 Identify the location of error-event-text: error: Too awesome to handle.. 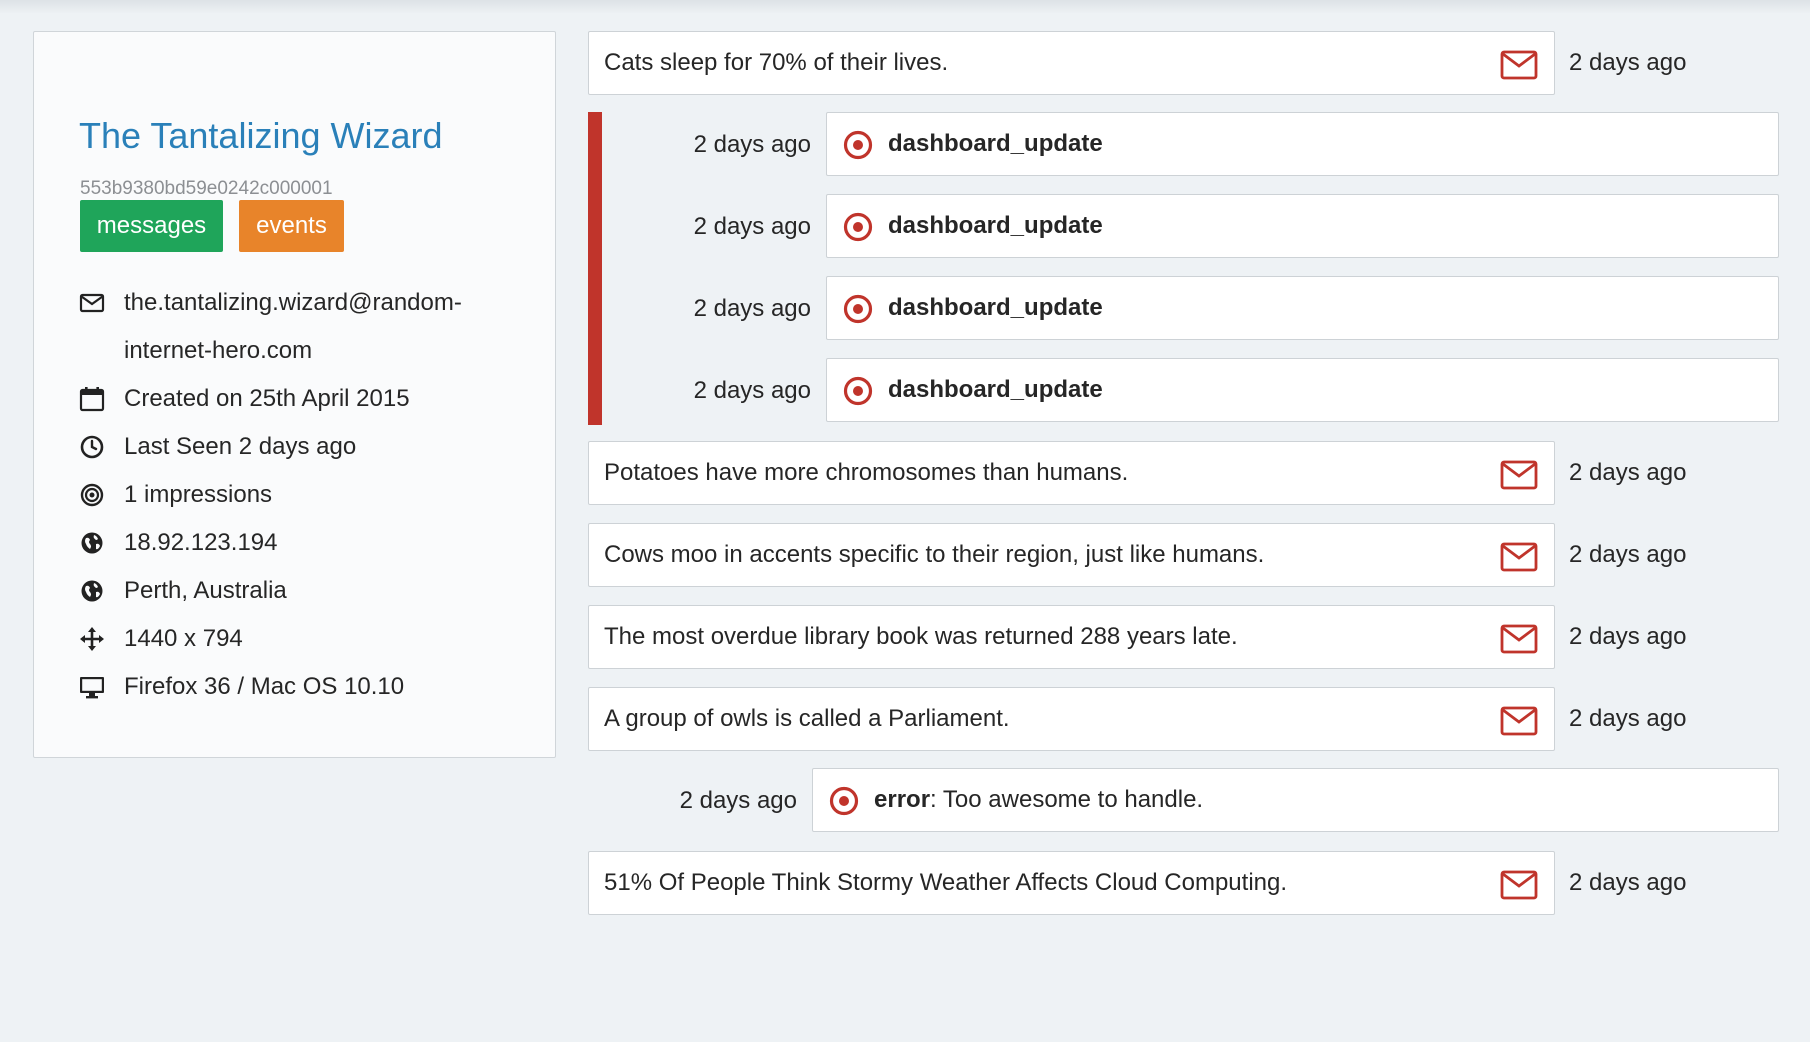
(1038, 800).